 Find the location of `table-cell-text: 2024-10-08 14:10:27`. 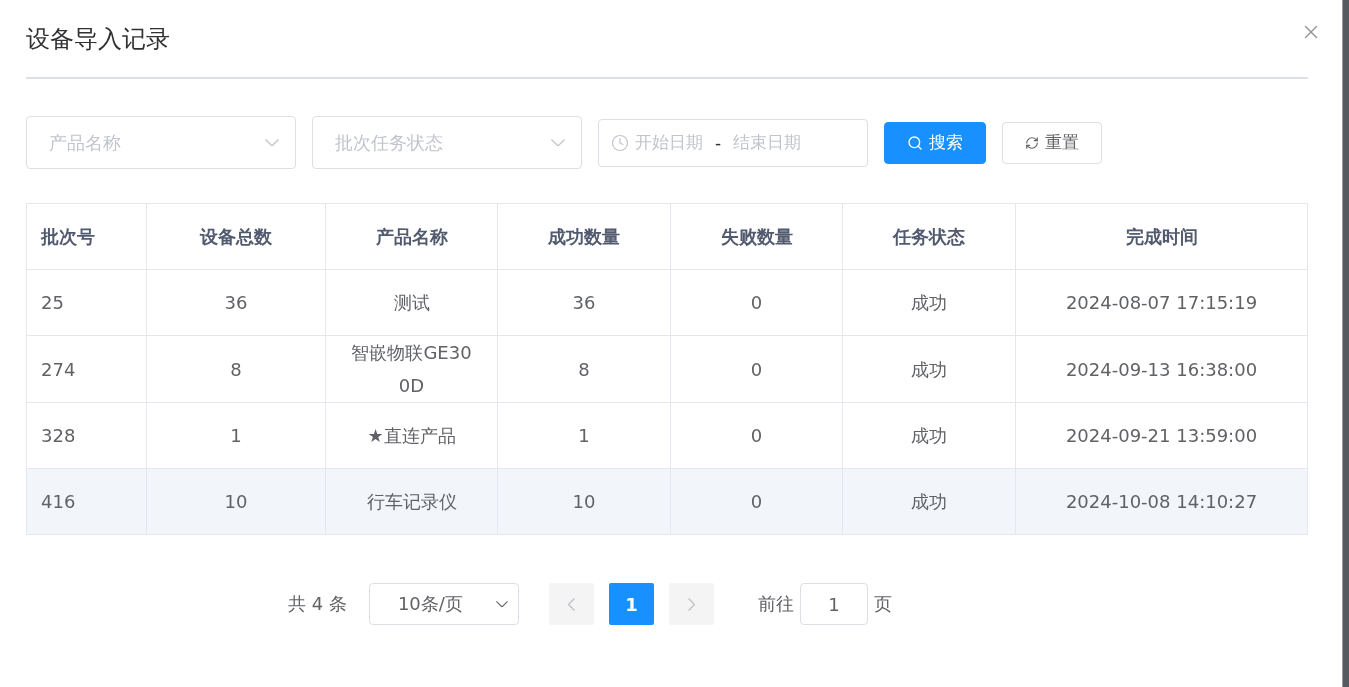

table-cell-text: 2024-10-08 14:10:27 is located at coordinates (1161, 502).